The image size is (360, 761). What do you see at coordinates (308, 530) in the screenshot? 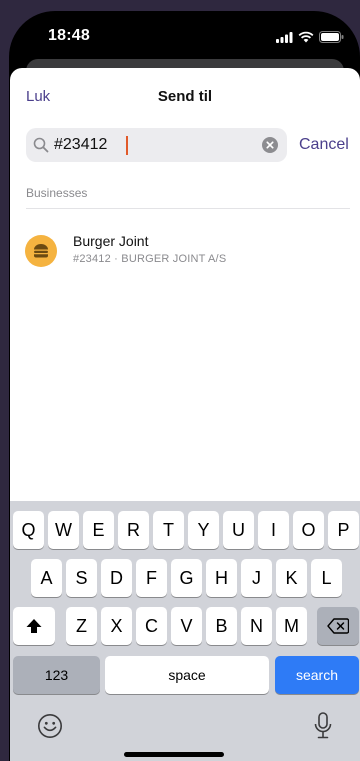
I see `key-o: O` at bounding box center [308, 530].